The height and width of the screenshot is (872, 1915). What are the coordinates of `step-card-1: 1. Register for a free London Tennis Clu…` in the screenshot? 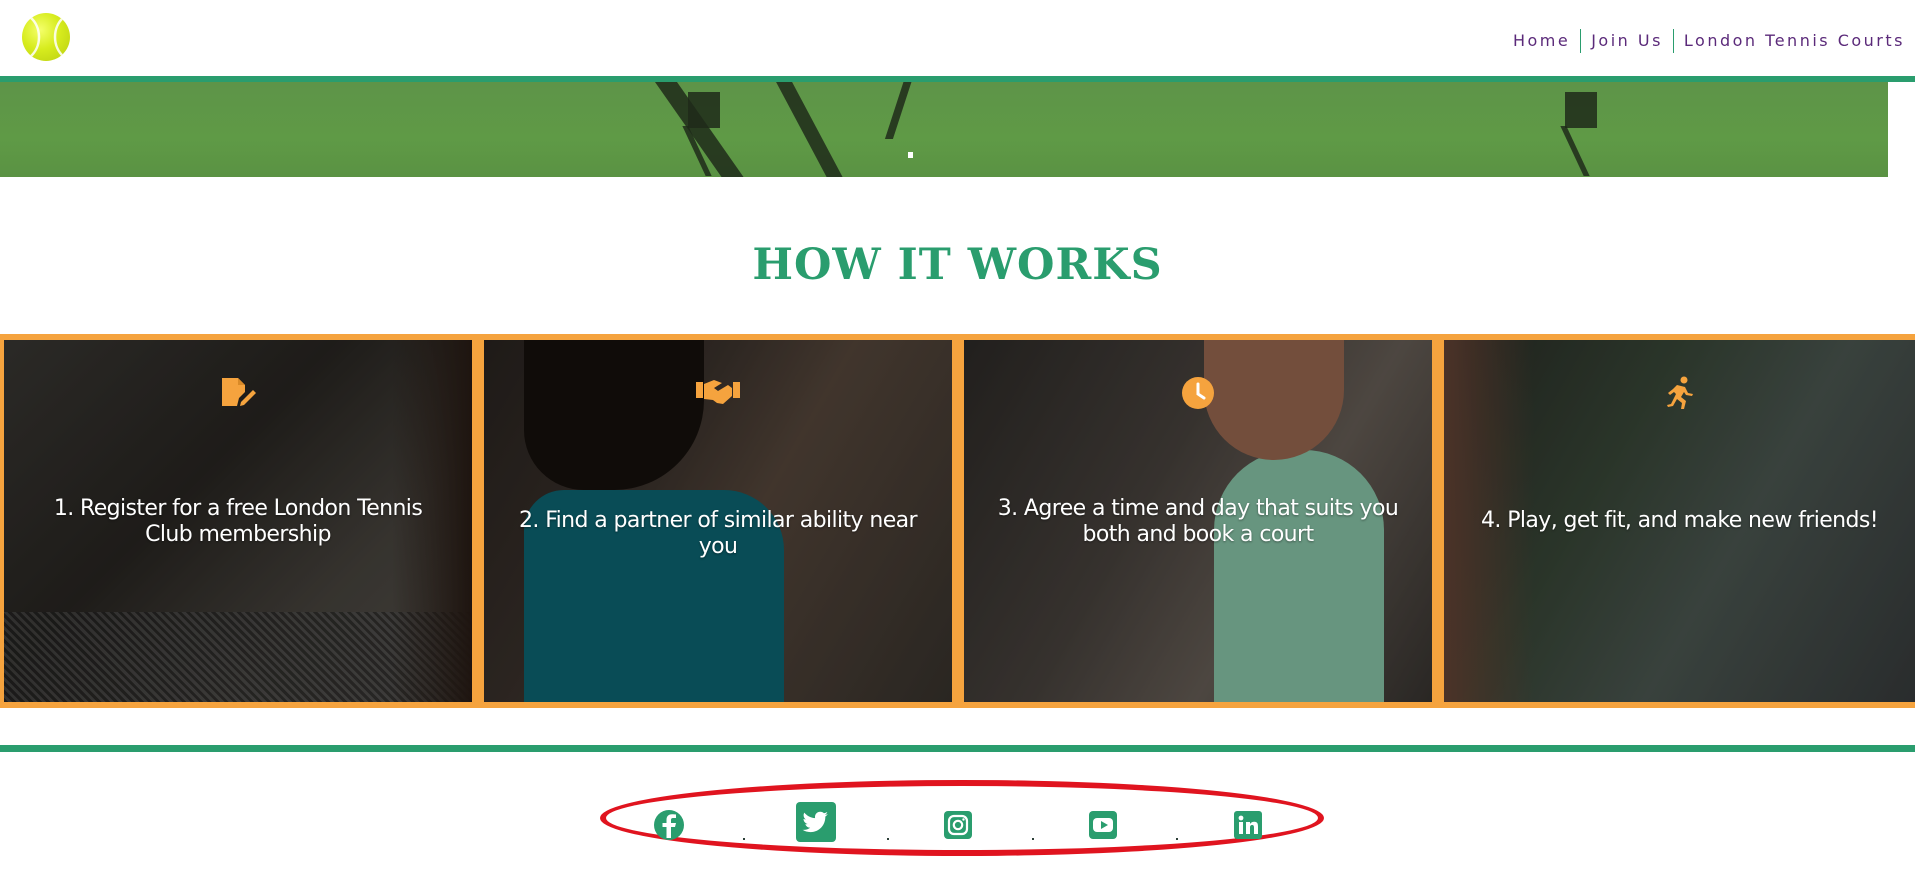 It's located at (238, 521).